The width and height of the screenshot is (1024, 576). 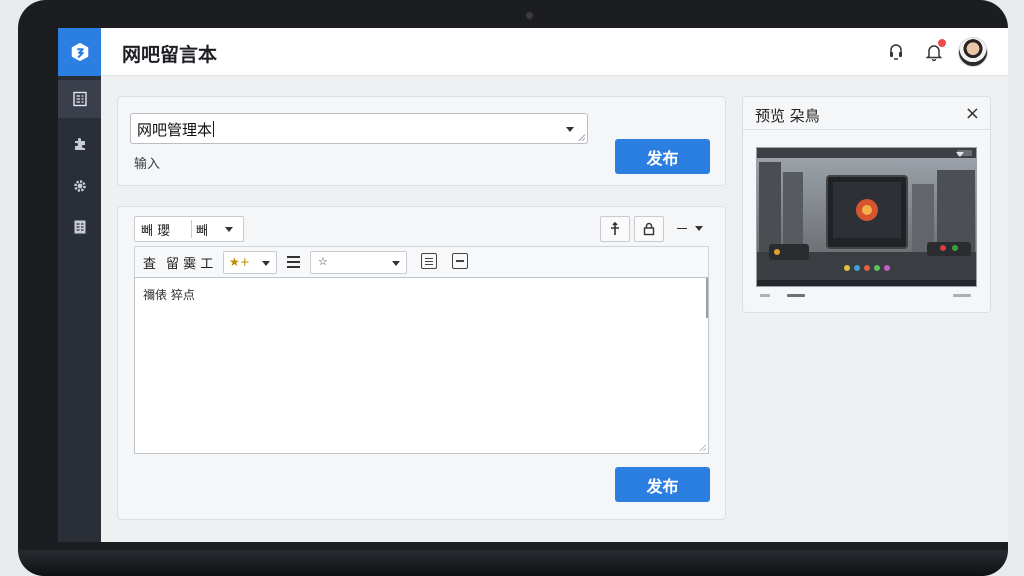 What do you see at coordinates (79, 186) in the screenshot?
I see `gear-icon` at bounding box center [79, 186].